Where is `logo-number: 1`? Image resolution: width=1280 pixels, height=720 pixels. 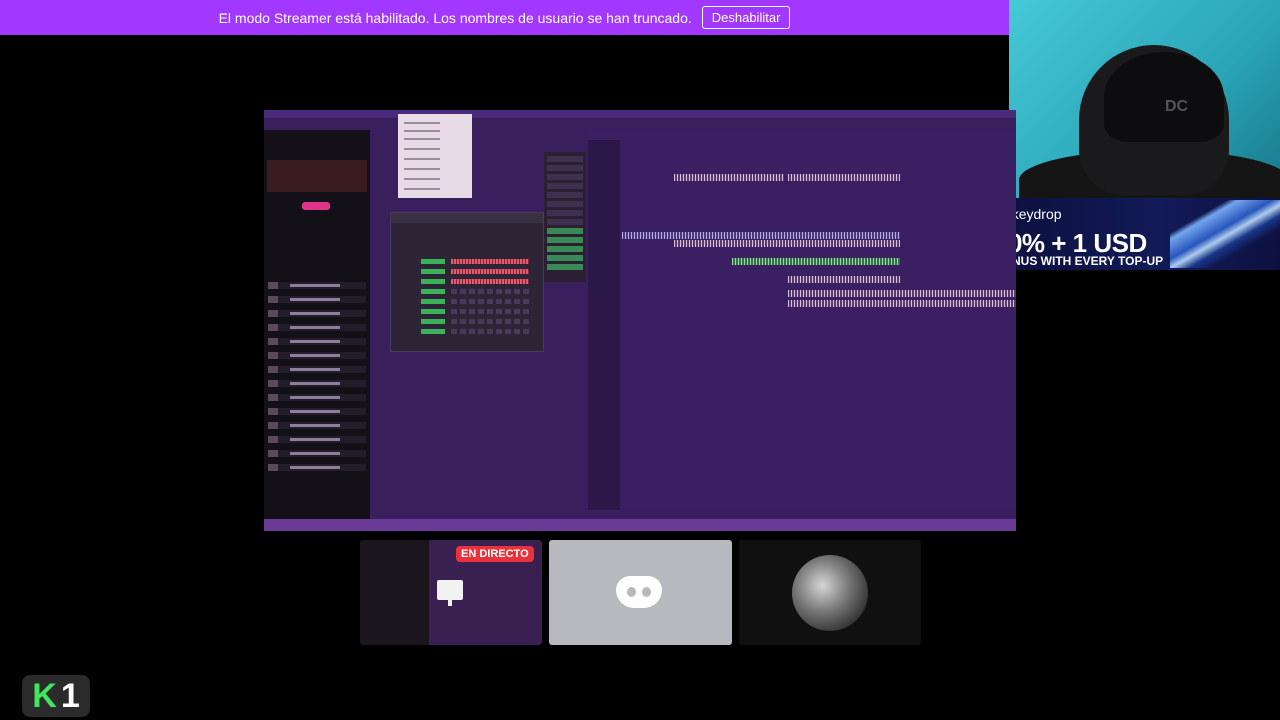 logo-number: 1 is located at coordinates (70, 695).